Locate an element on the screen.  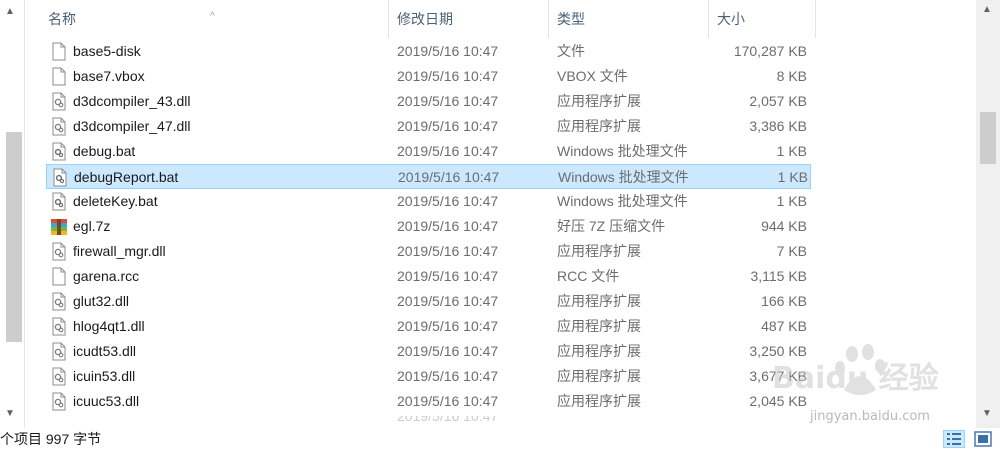
file-size: 170,287 KB is located at coordinates (770, 51).